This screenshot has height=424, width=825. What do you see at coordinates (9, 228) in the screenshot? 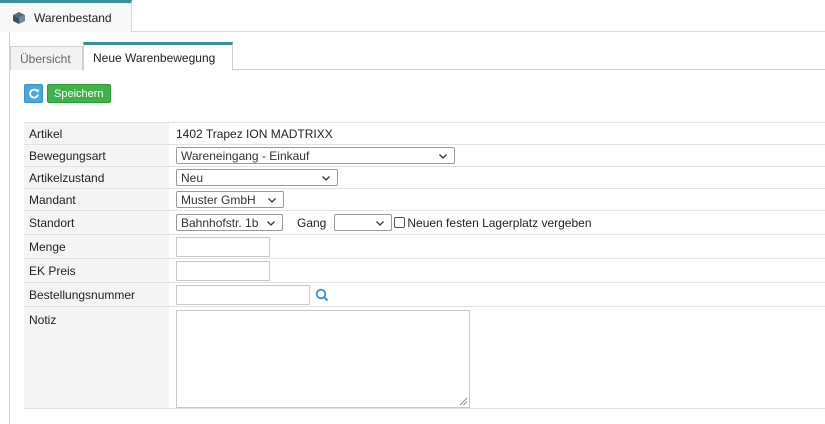
I see `panel-border` at bounding box center [9, 228].